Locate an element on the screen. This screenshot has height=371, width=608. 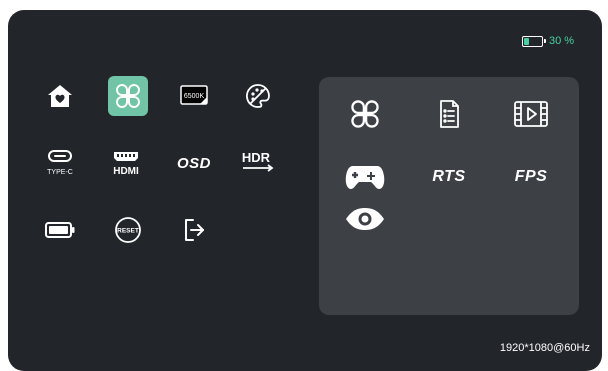
battery-status: 30 % is located at coordinates (548, 41).